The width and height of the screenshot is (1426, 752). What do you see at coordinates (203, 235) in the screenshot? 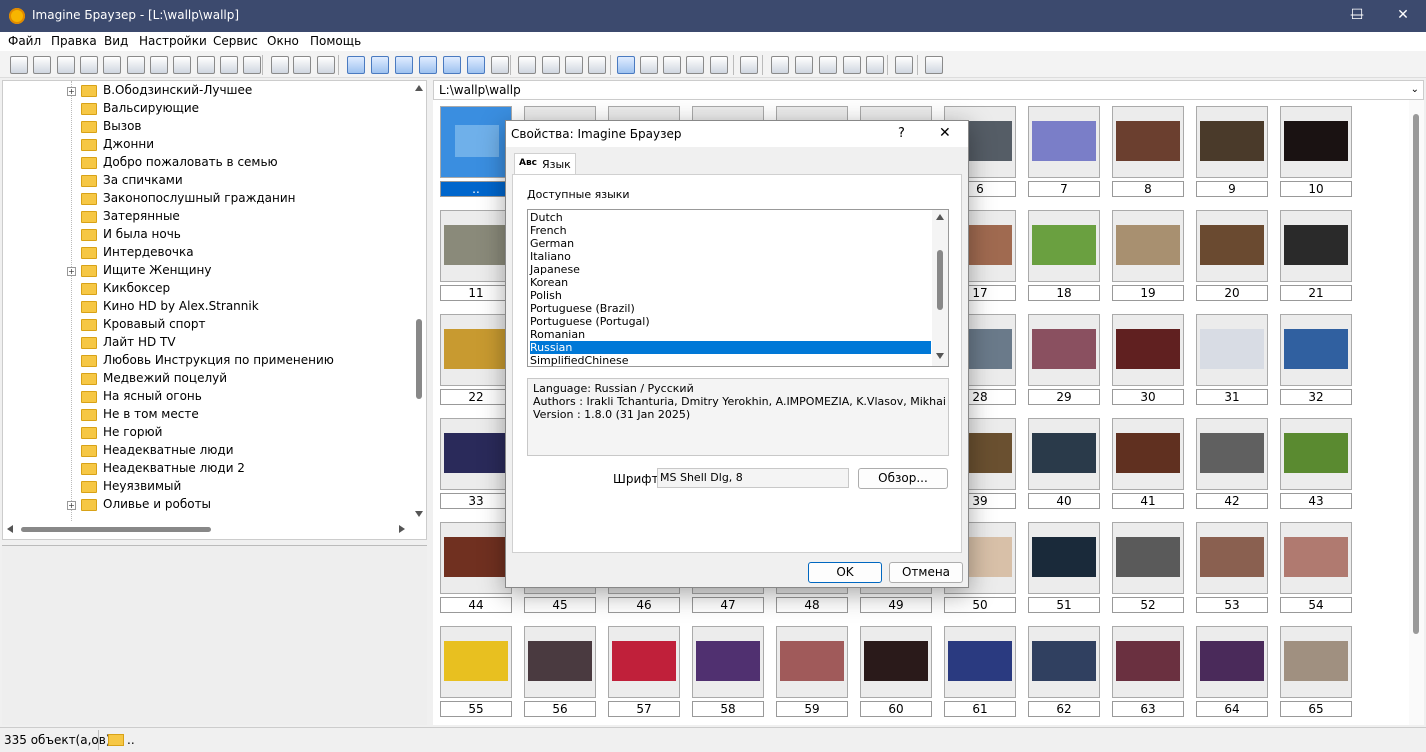
I see `tree-item: И была ночь` at bounding box center [203, 235].